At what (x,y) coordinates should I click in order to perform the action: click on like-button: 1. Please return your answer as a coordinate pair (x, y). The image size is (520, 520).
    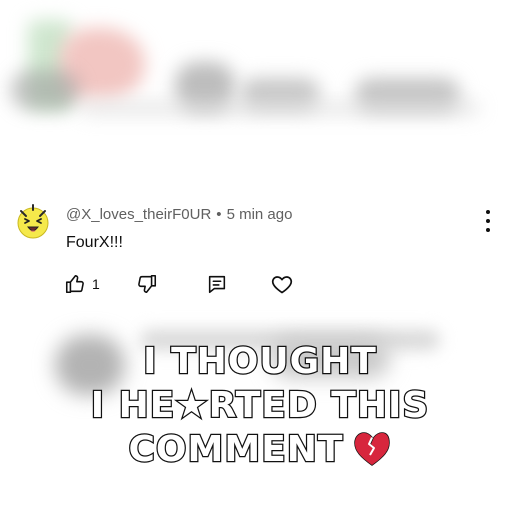
    Looking at the image, I should click on (82, 284).